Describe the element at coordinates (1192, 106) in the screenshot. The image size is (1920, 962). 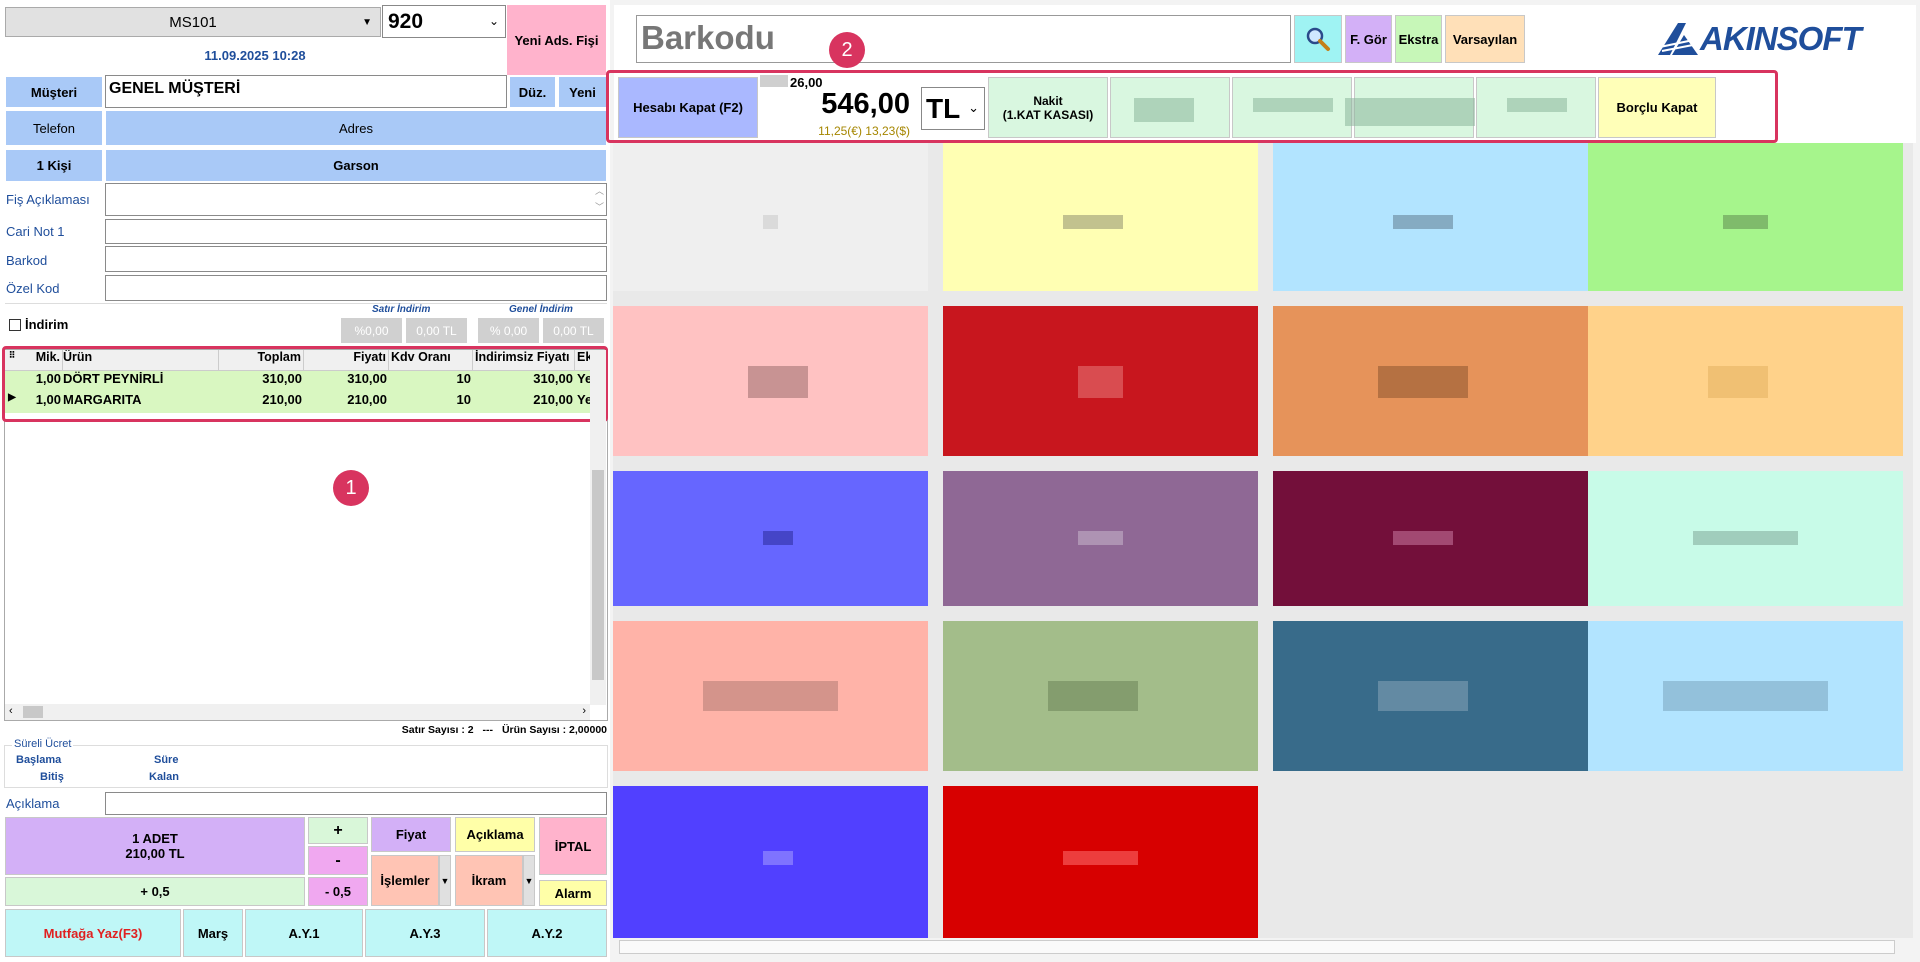
I see `payment-highlight-frame` at that location.